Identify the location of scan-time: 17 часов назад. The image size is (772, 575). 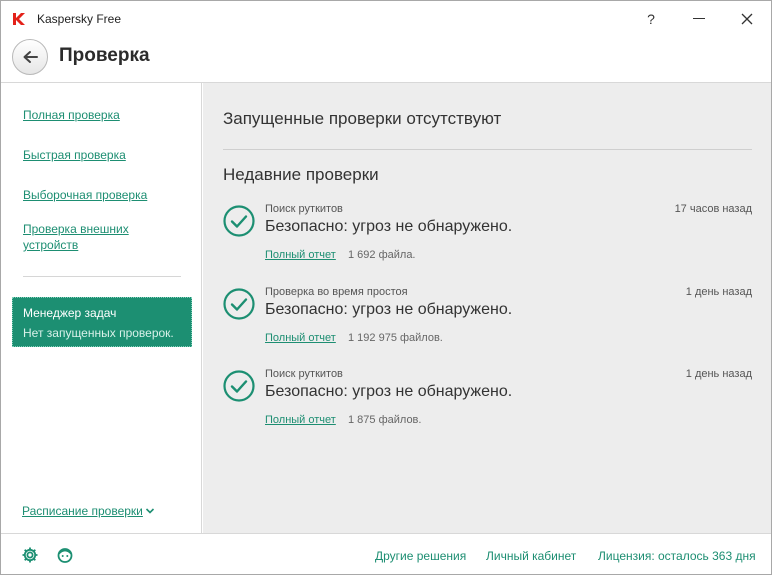
(713, 209).